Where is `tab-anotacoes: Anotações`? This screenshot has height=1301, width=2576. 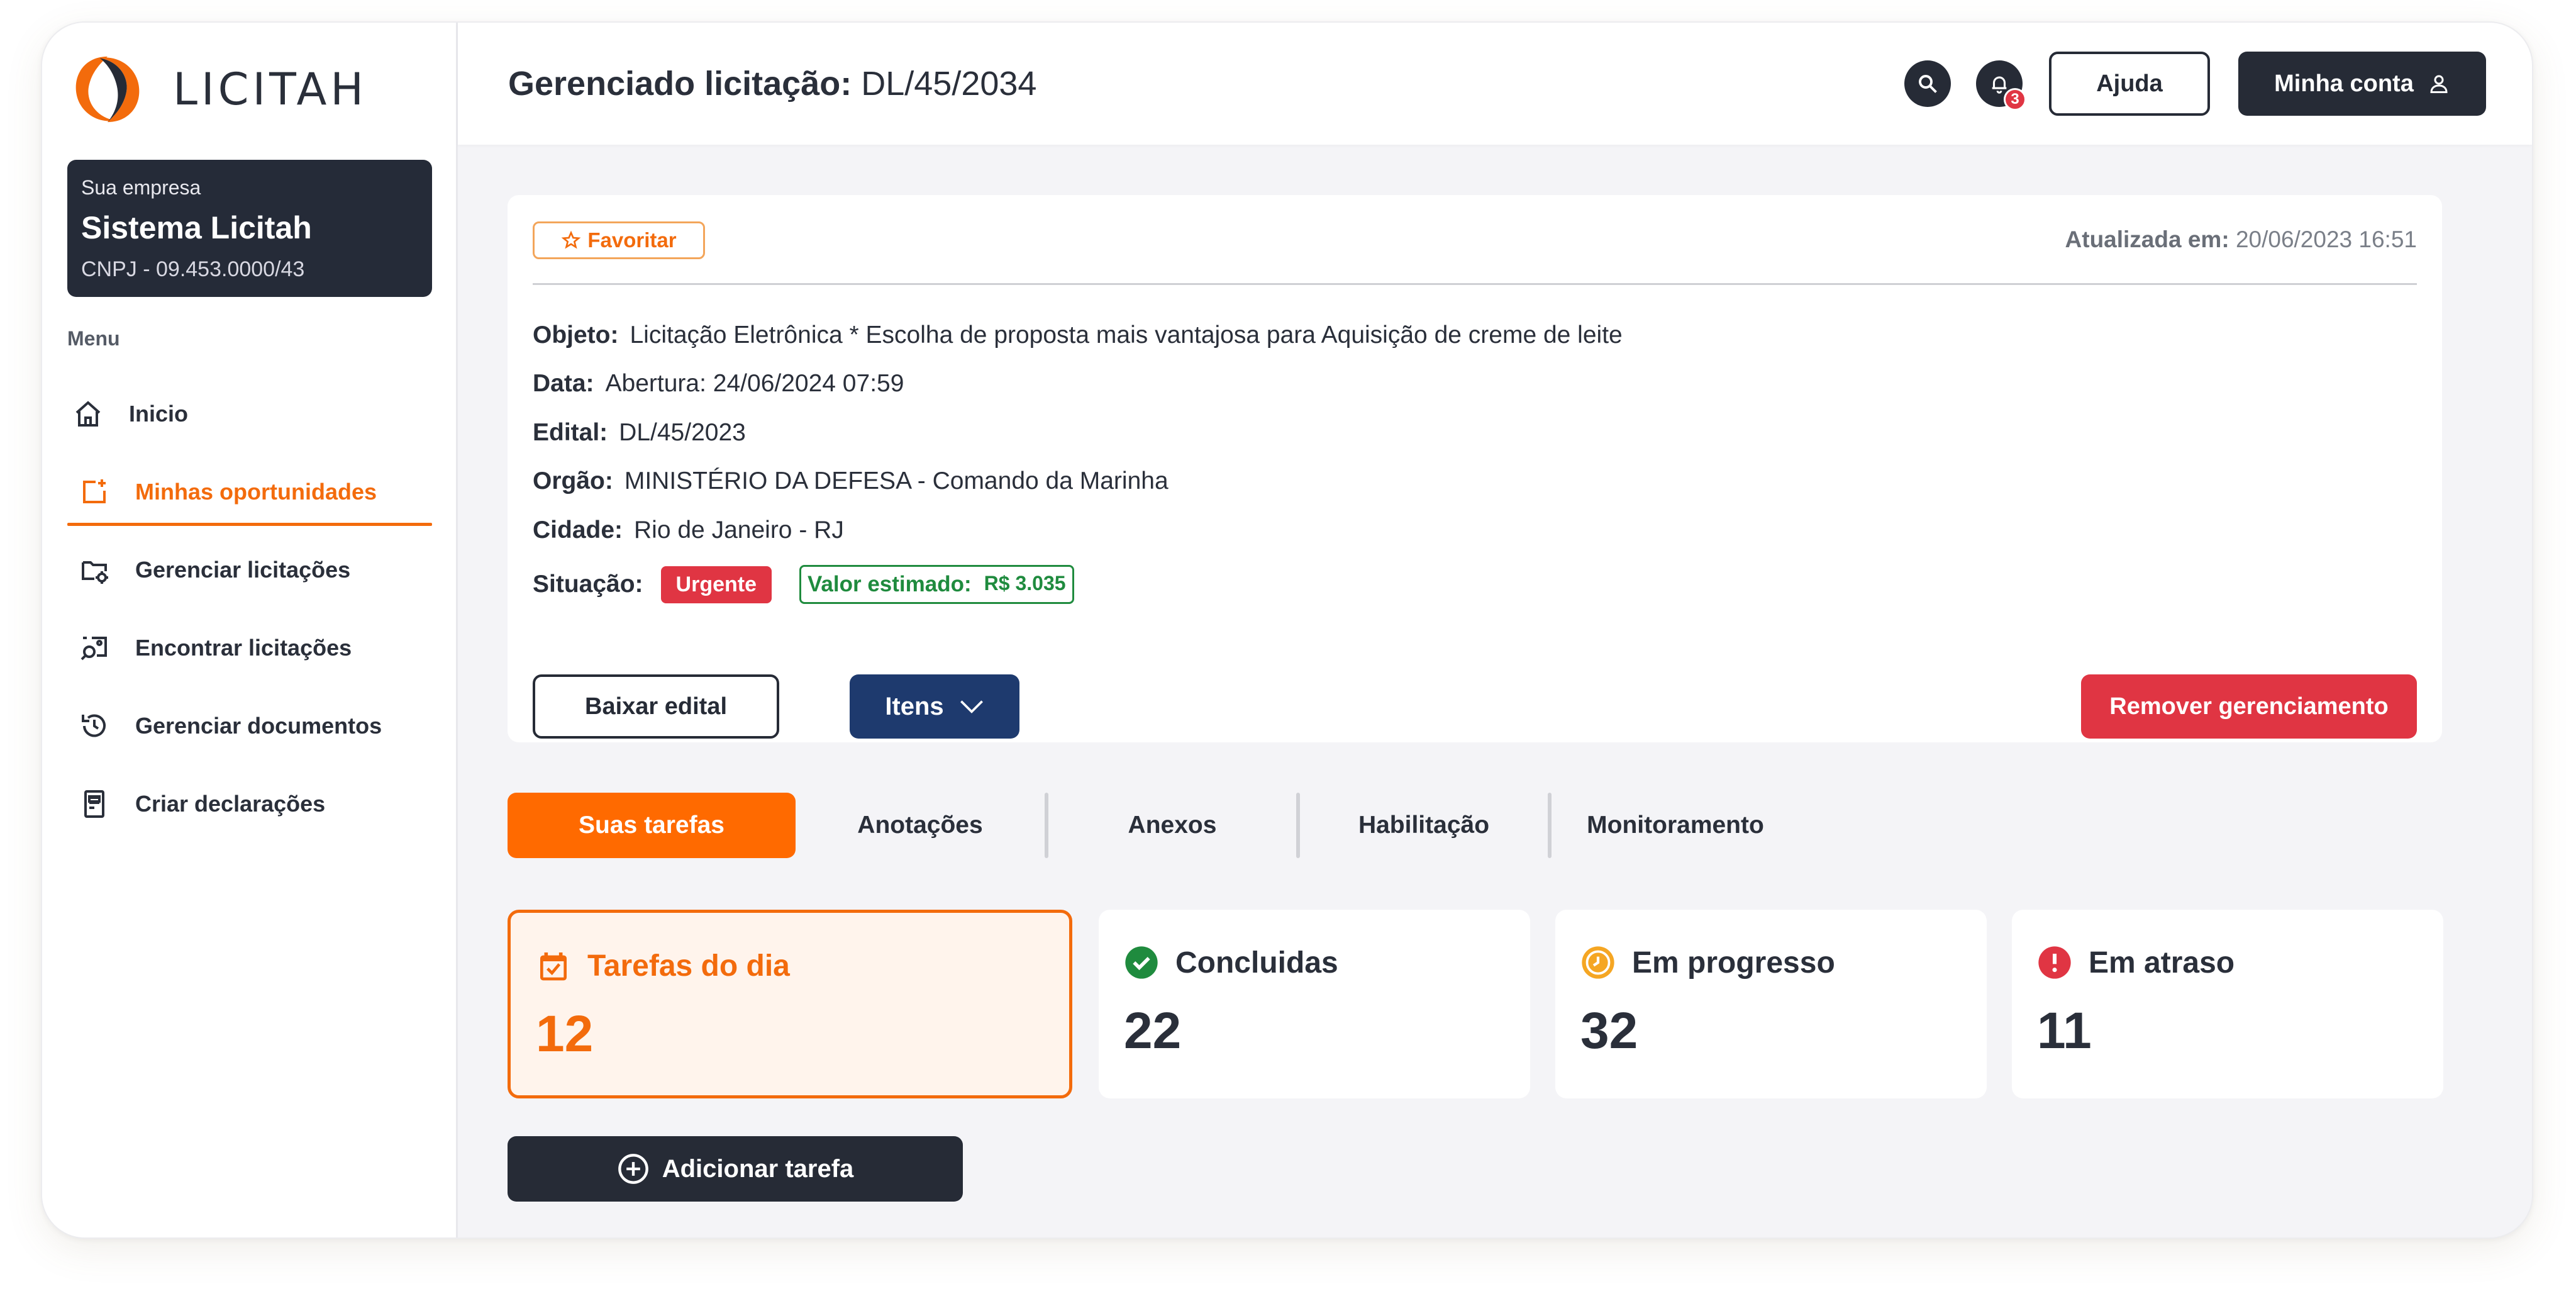 tab-anotacoes: Anotações is located at coordinates (920, 825).